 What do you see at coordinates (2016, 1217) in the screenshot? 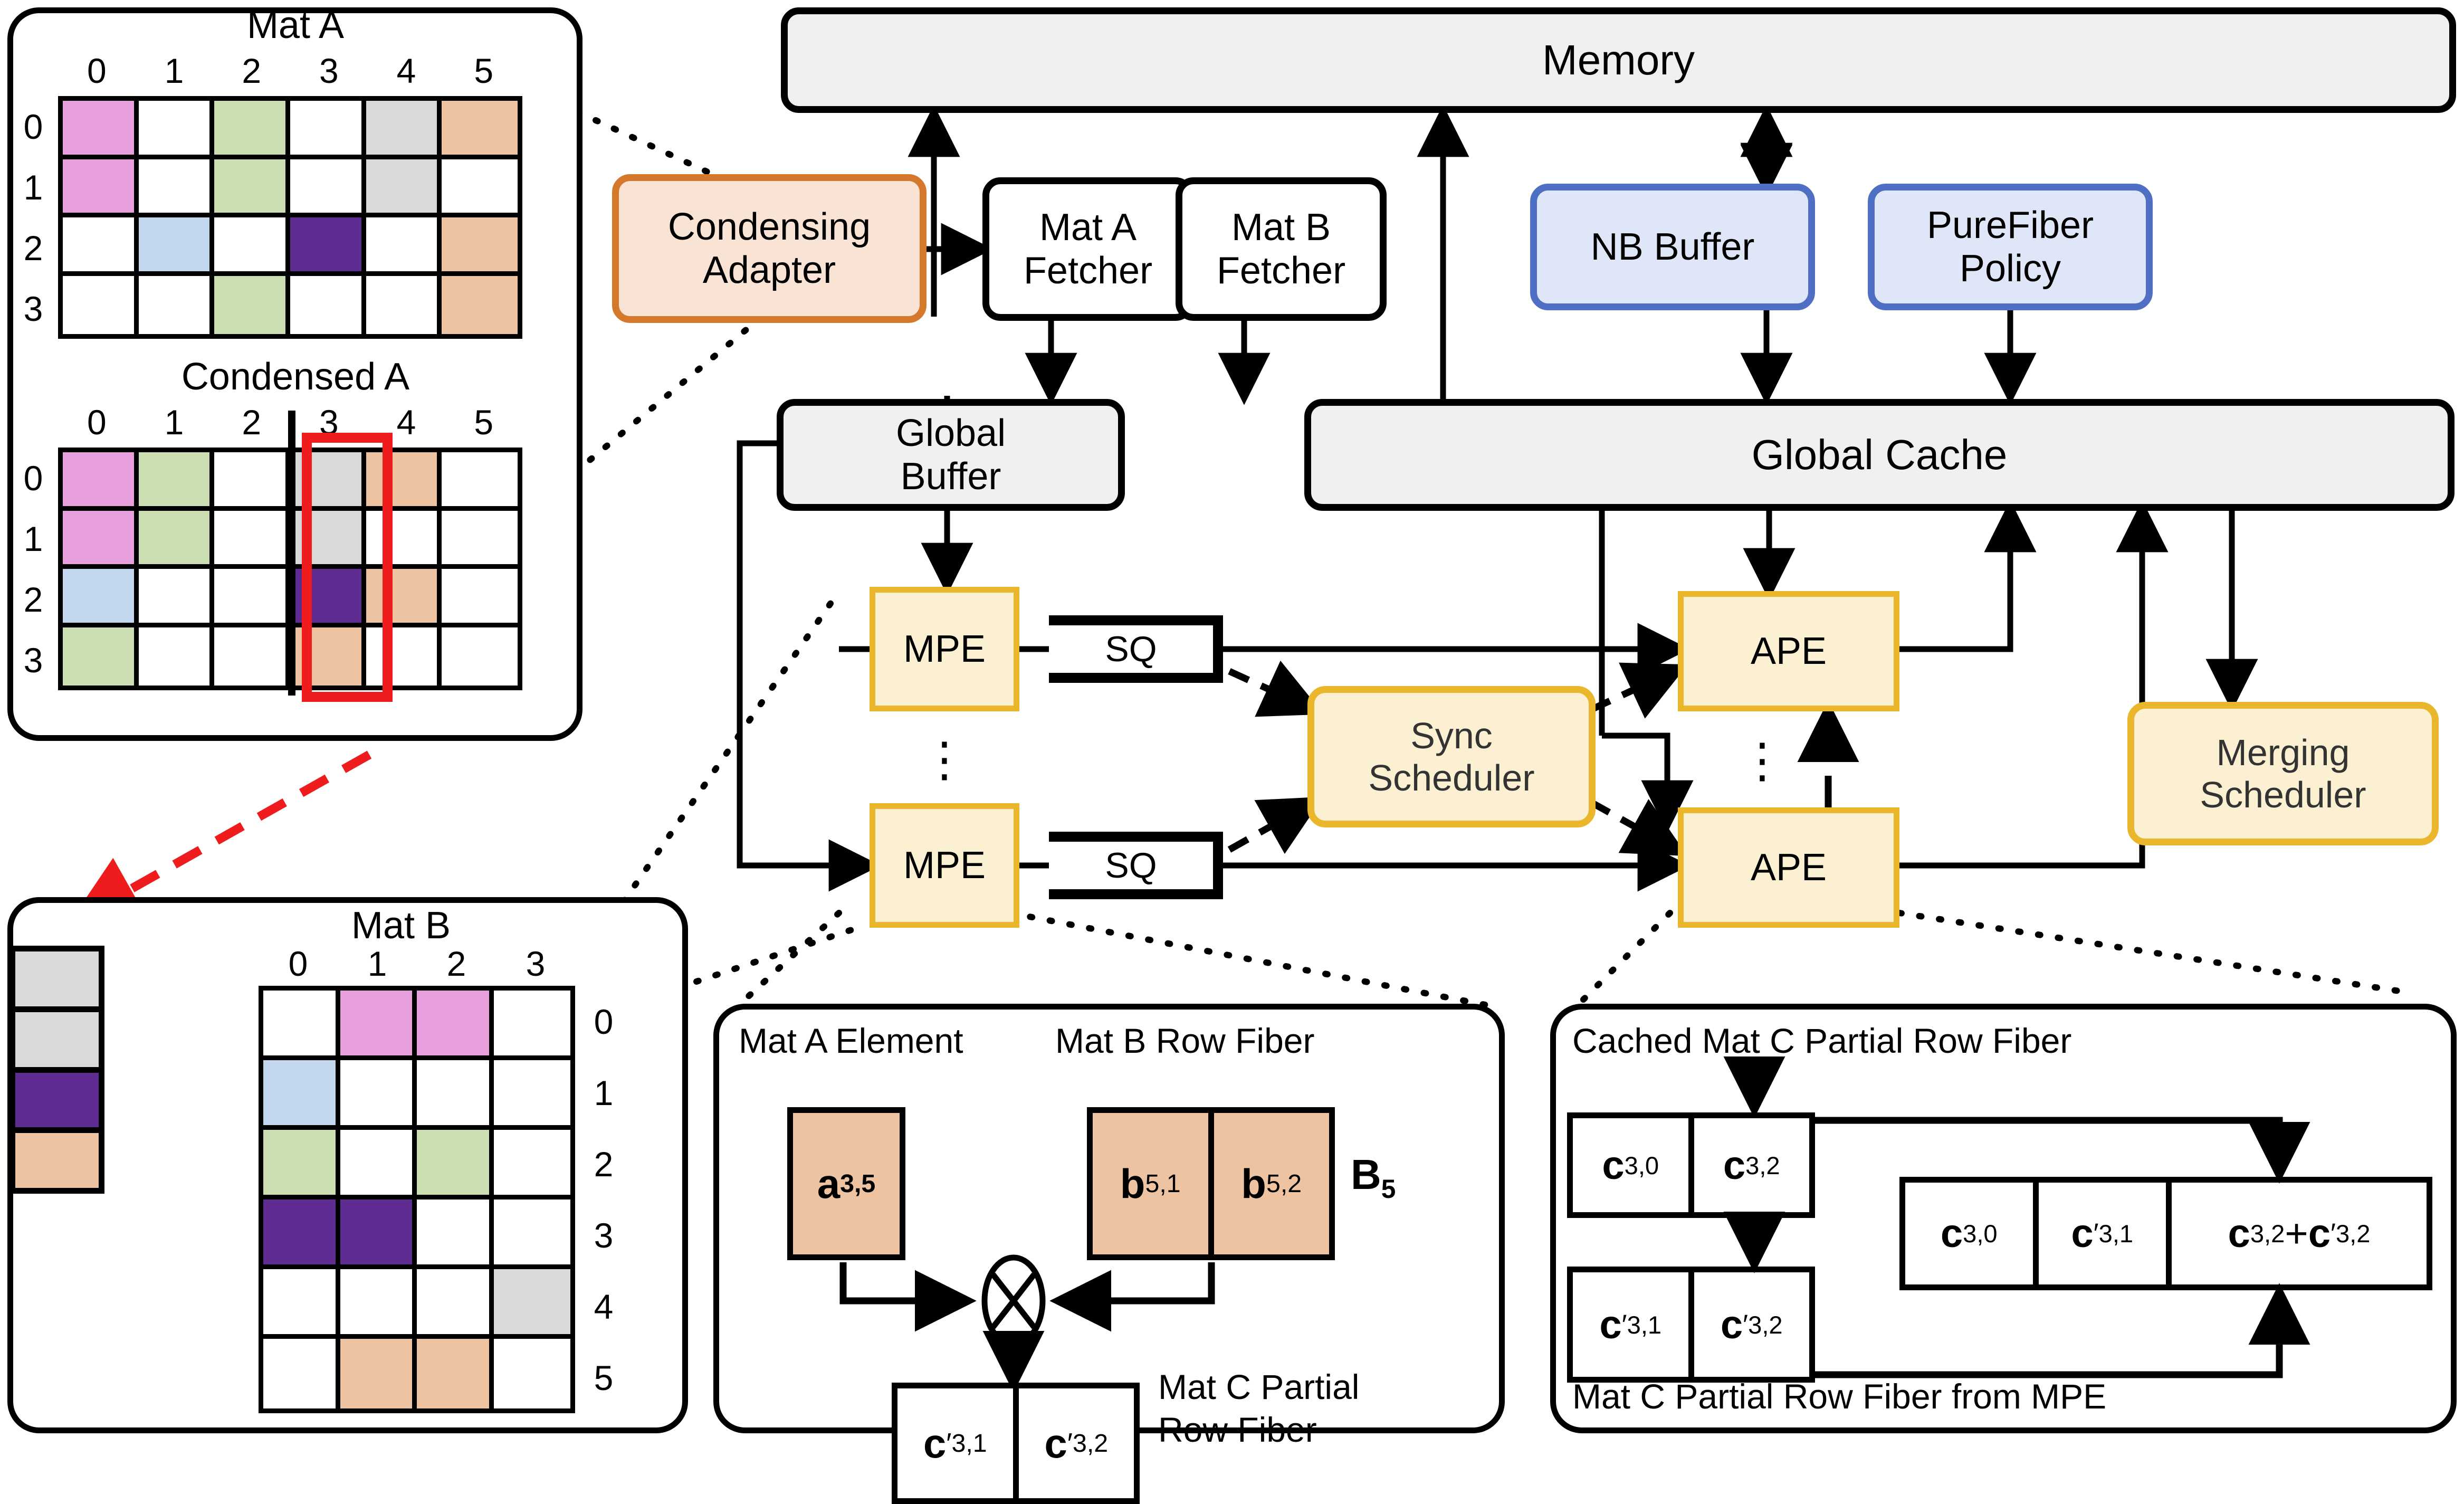
I see `ape-detail-wires` at bounding box center [2016, 1217].